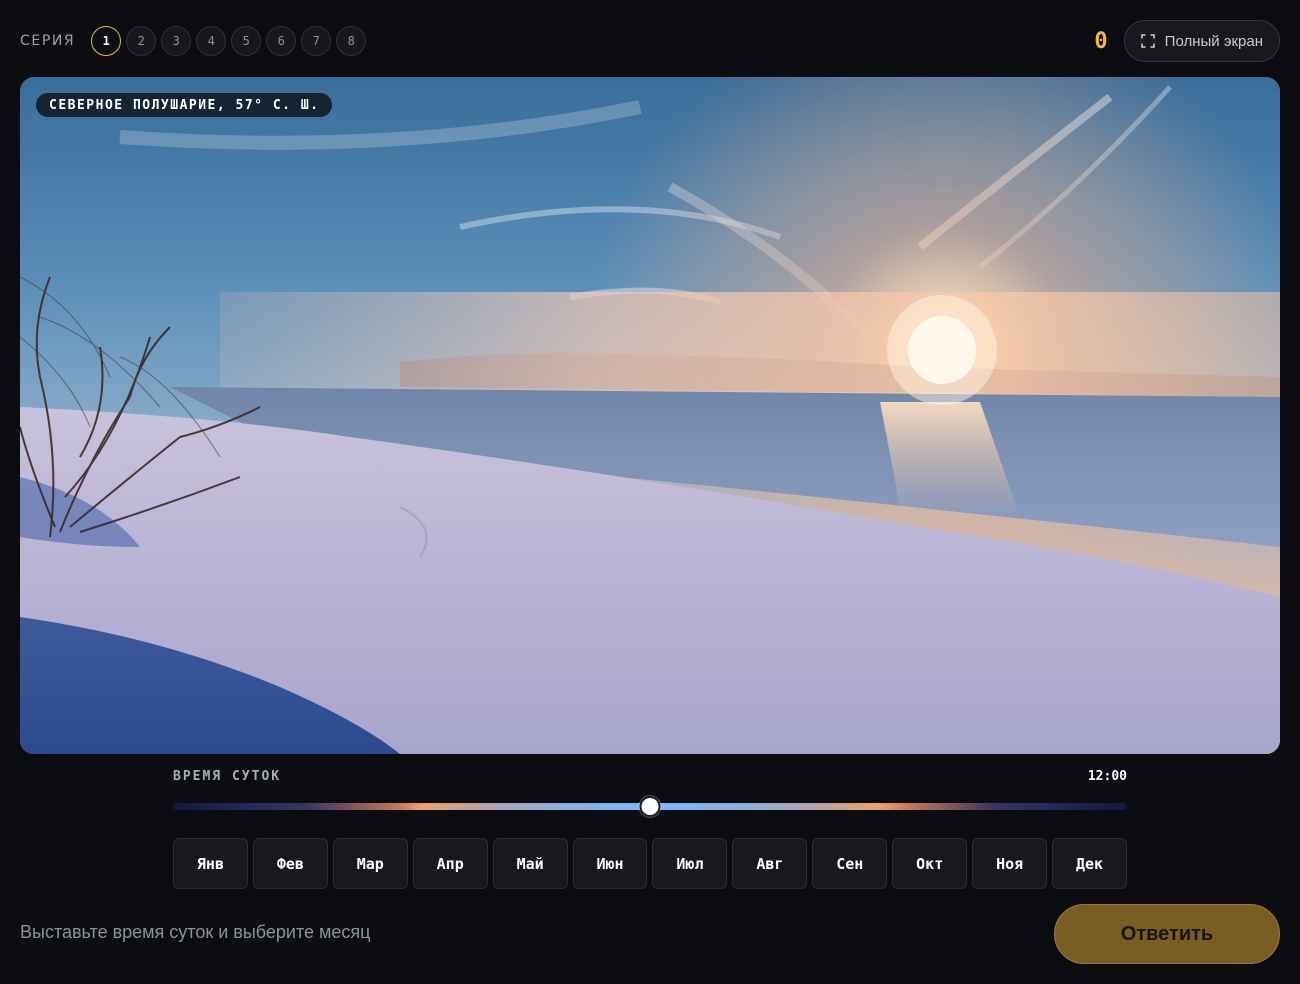 The width and height of the screenshot is (1300, 984). Describe the element at coordinates (211, 41) in the screenshot. I see `round-button-4: 4` at that location.